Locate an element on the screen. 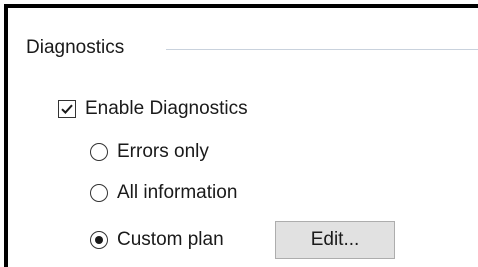 Image resolution: width=478 pixels, height=267 pixels. radio-selected-dot is located at coordinates (99, 240).